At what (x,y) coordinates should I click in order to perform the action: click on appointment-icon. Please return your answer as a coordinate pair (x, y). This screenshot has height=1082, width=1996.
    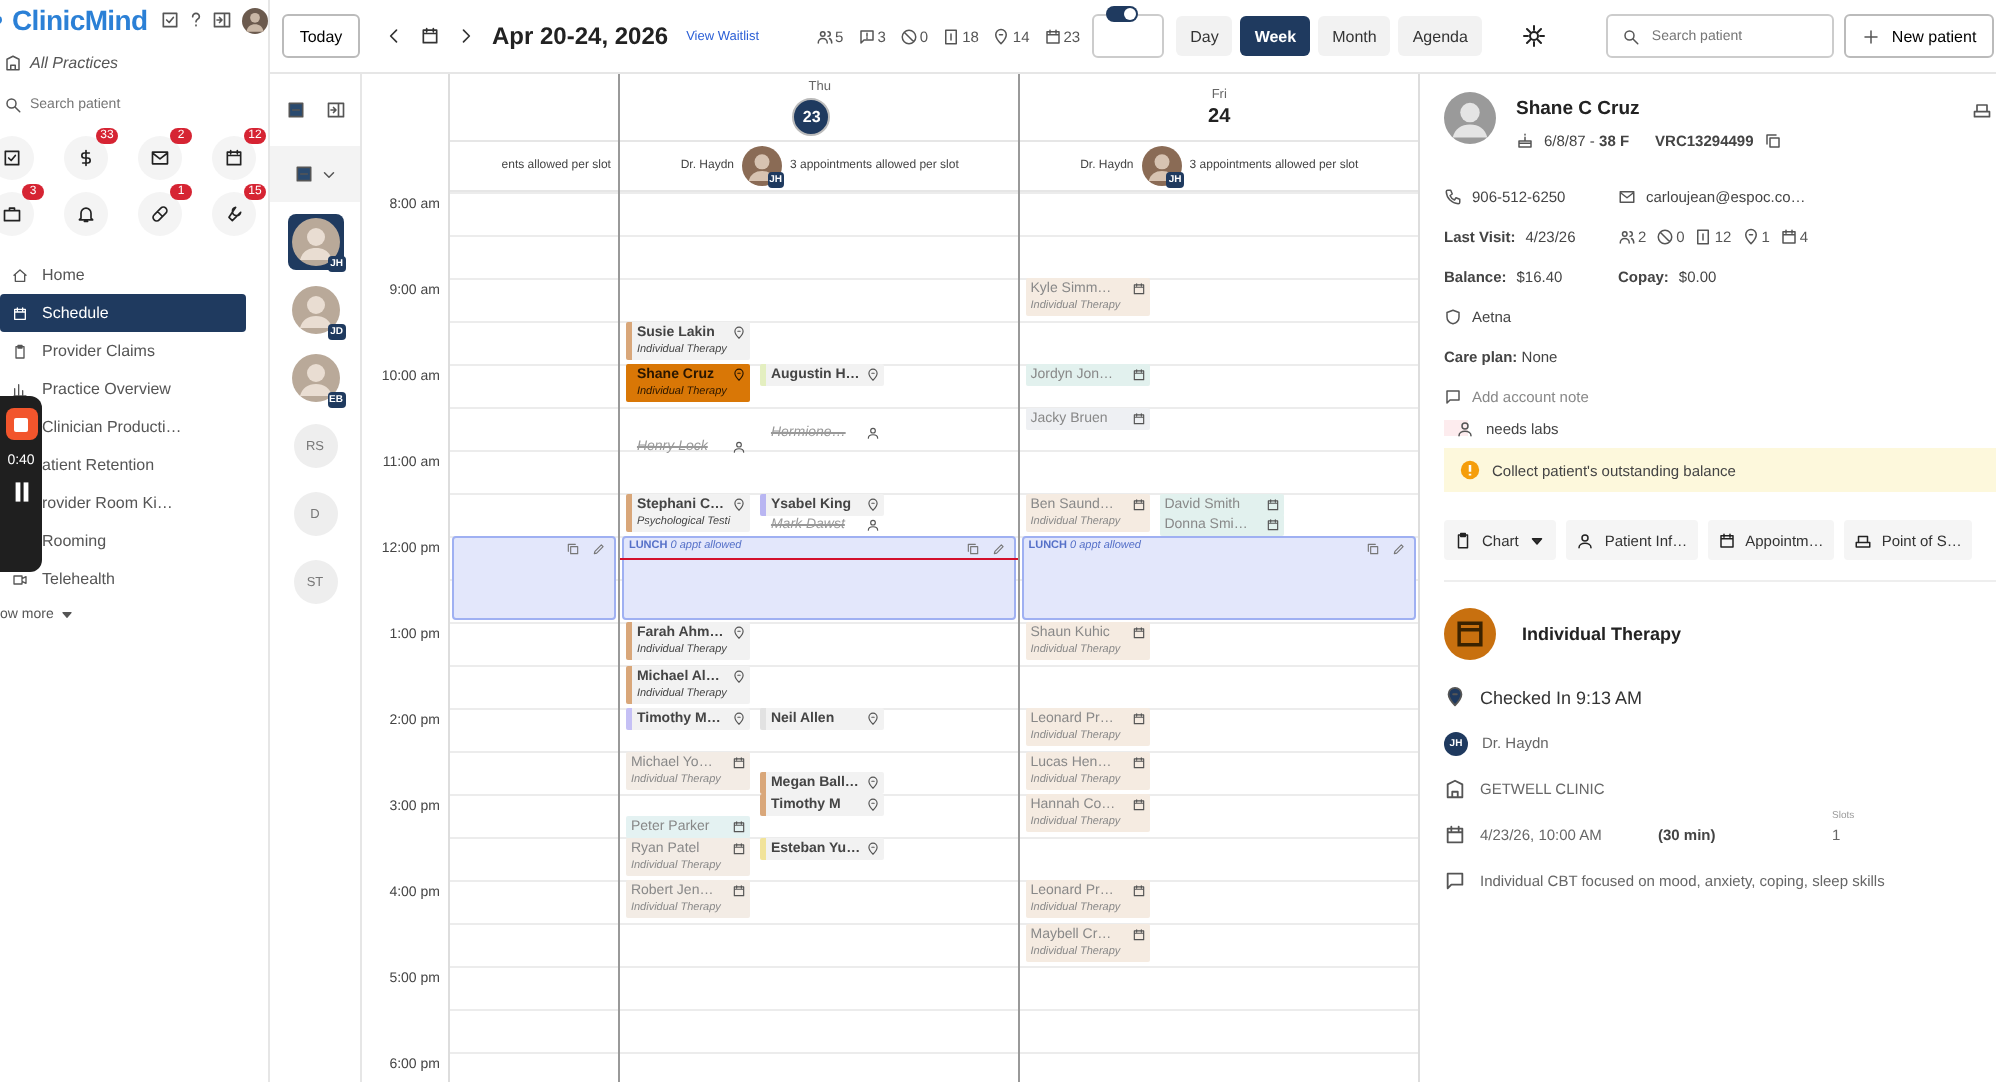
    Looking at the image, I should click on (1470, 634).